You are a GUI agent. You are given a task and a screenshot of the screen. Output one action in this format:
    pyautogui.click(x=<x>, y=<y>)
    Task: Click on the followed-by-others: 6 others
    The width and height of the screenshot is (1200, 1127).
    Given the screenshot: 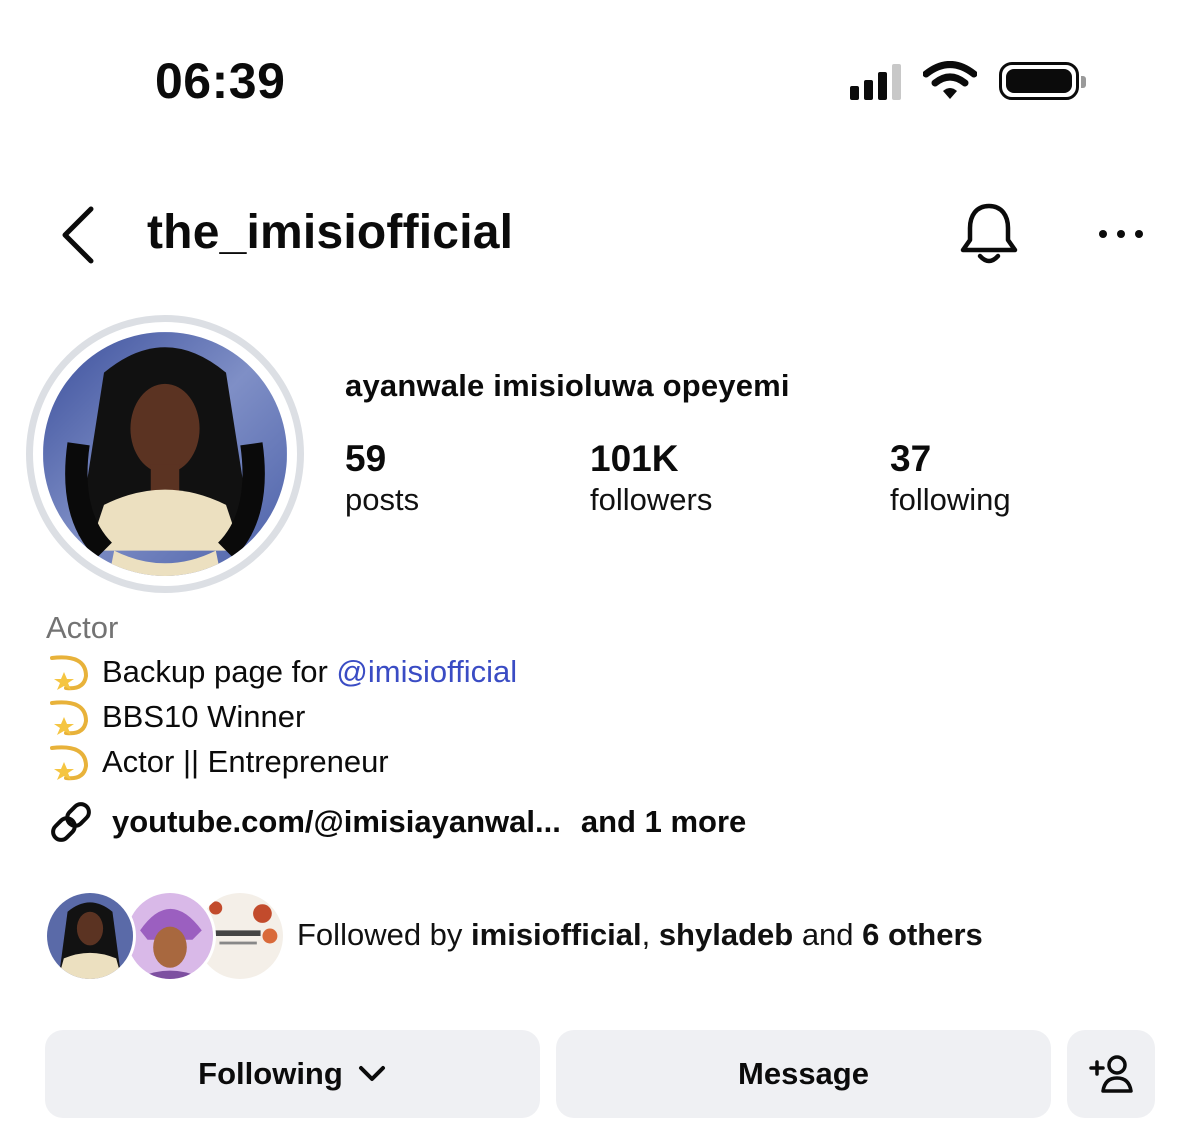 What is the action you would take?
    pyautogui.click(x=922, y=934)
    